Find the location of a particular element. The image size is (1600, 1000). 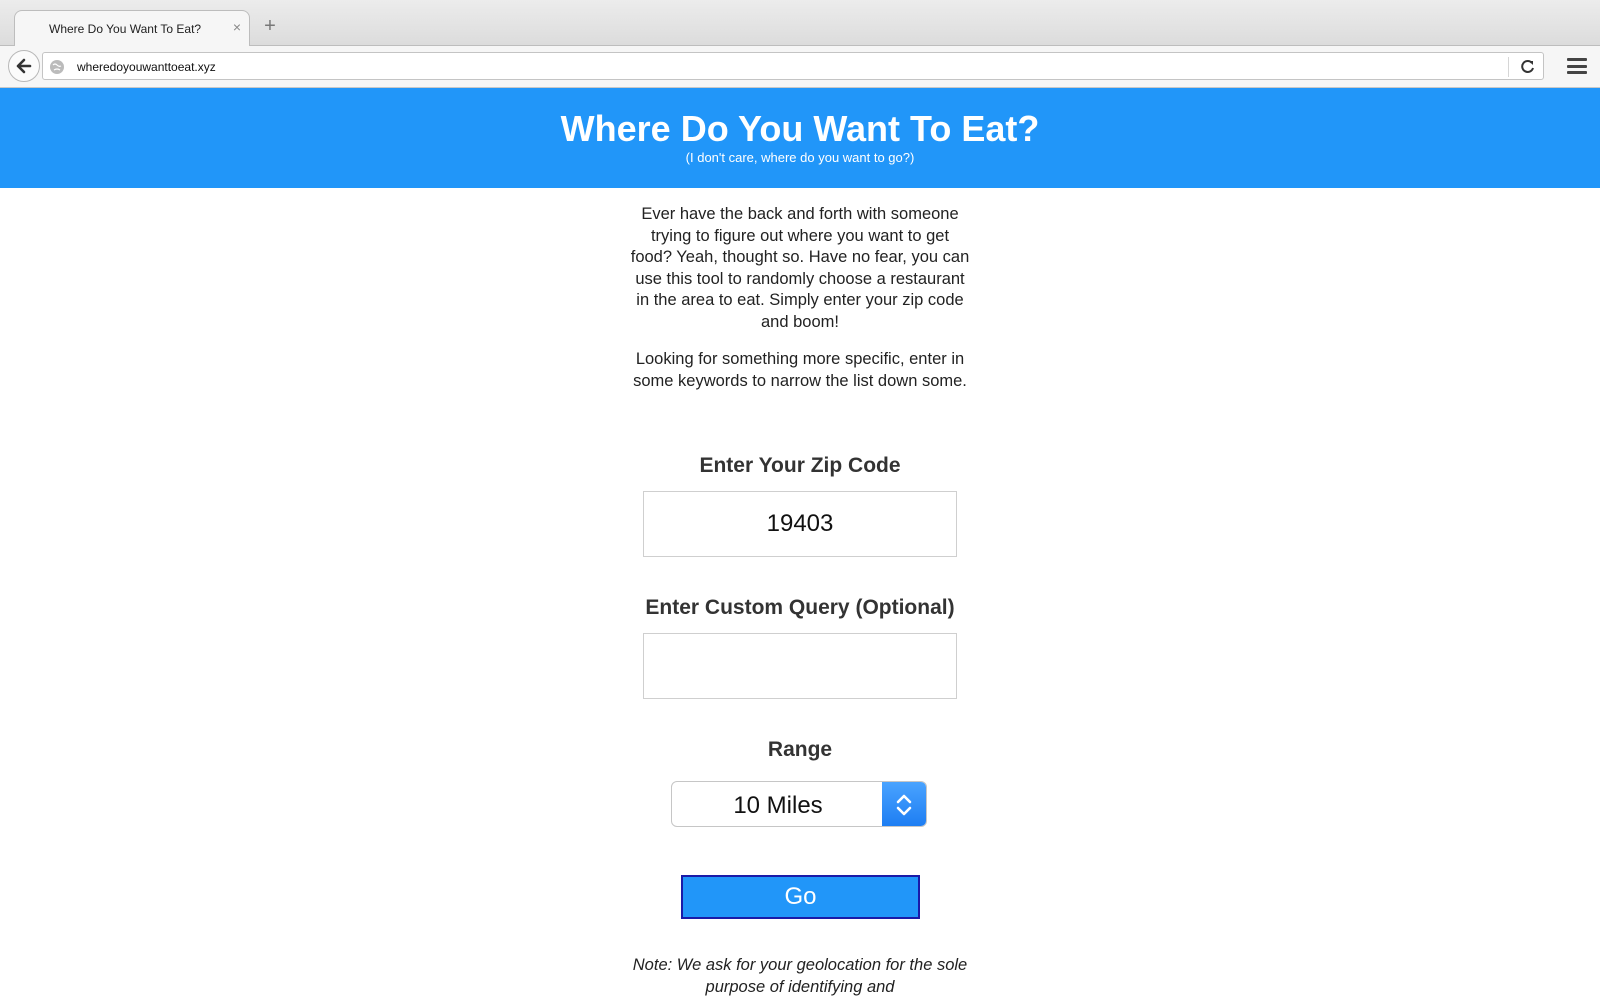

select-arrows-icon is located at coordinates (904, 804).